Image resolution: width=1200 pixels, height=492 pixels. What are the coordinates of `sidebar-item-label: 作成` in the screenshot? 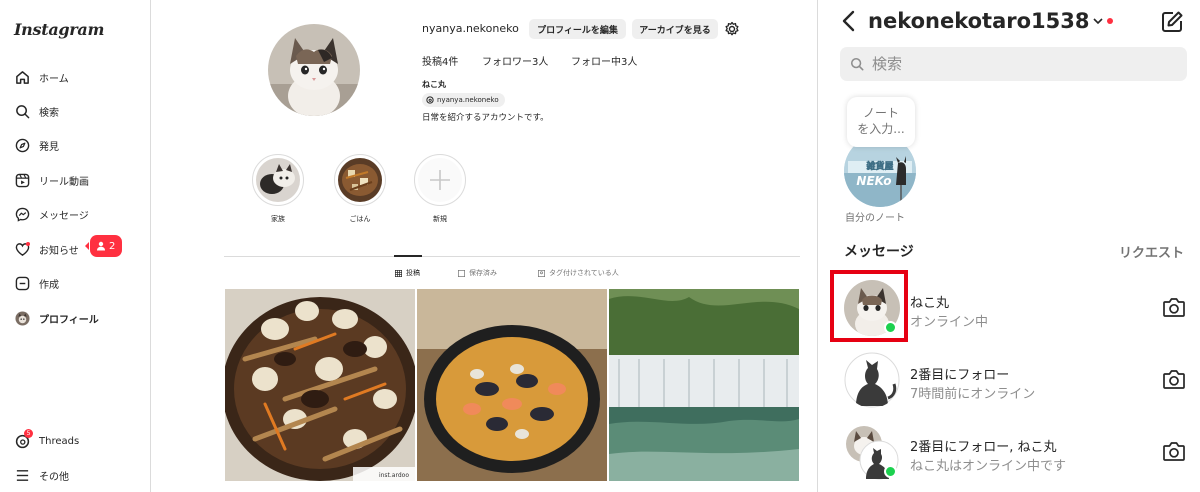 It's located at (49, 285).